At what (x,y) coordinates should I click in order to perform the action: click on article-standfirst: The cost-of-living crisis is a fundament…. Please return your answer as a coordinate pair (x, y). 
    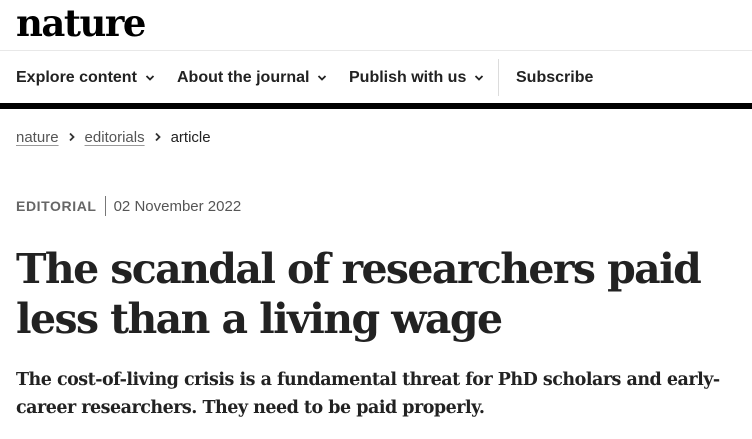
    Looking at the image, I should click on (368, 394).